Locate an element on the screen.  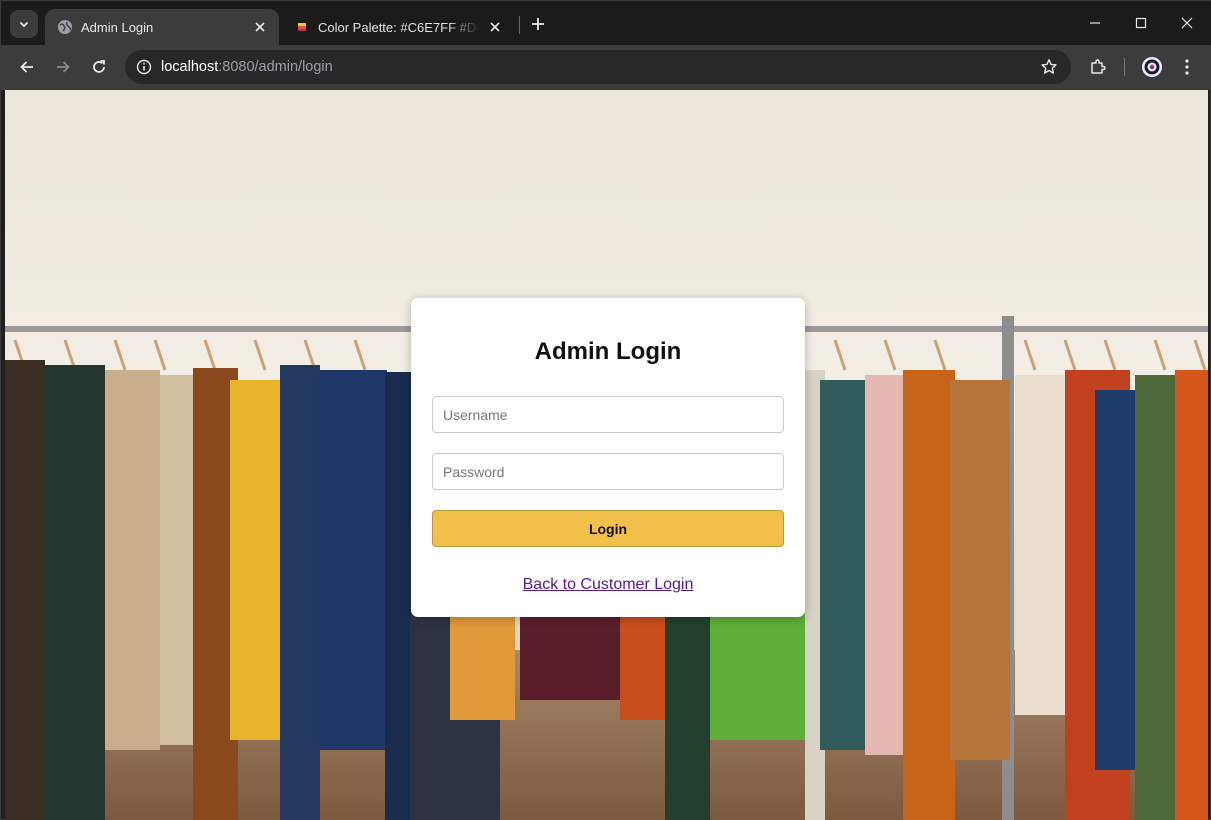
tab-color-palette: Color Palette: #C6E7FF #D4F6FF is located at coordinates (398, 27).